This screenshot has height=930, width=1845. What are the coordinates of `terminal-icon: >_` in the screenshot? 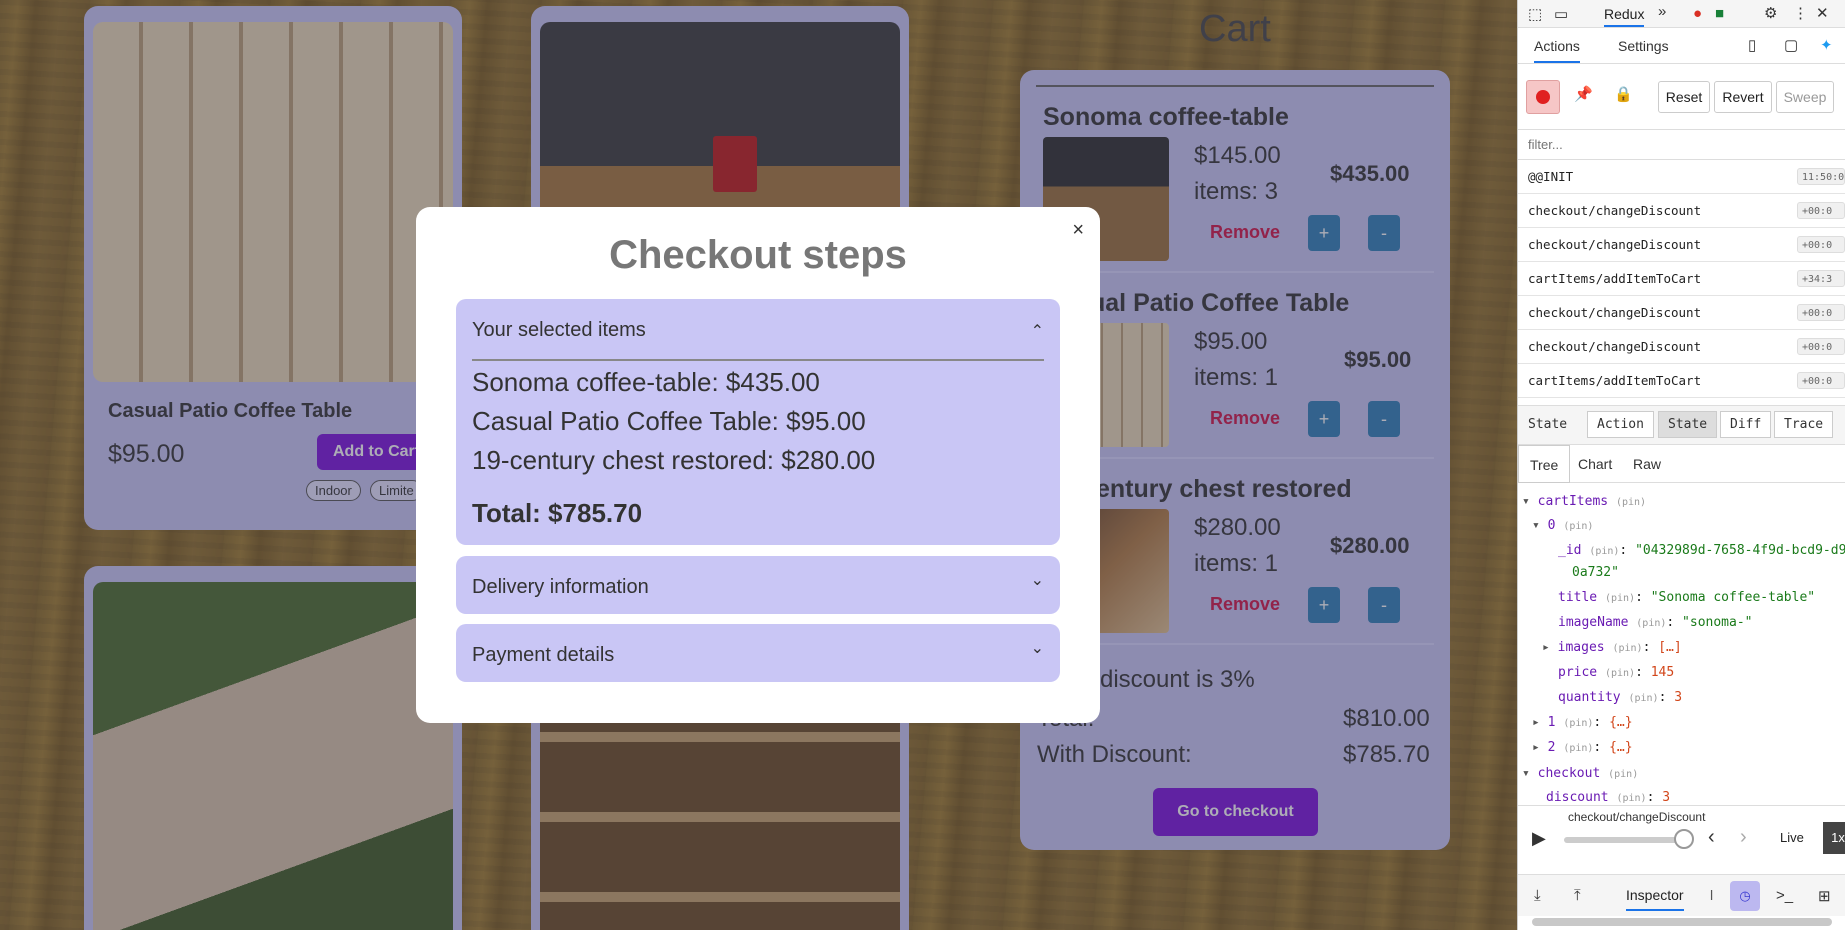 It's located at (1784, 895).